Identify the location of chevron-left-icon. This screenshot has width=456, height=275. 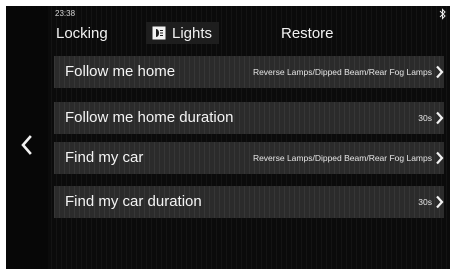
(26, 145).